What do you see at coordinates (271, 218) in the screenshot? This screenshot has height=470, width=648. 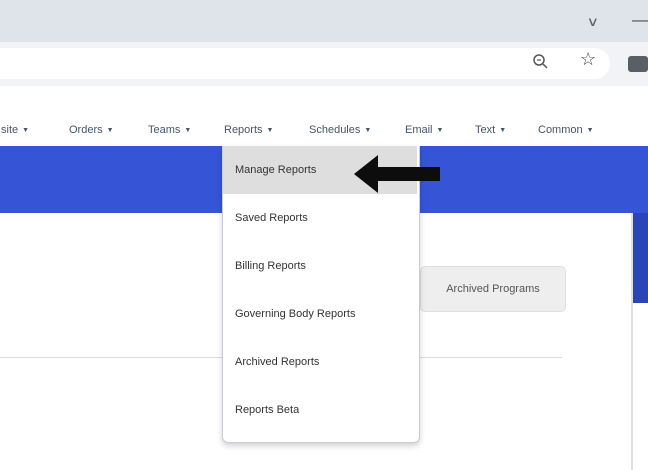 I see `menu-item-label: Saved Reports` at bounding box center [271, 218].